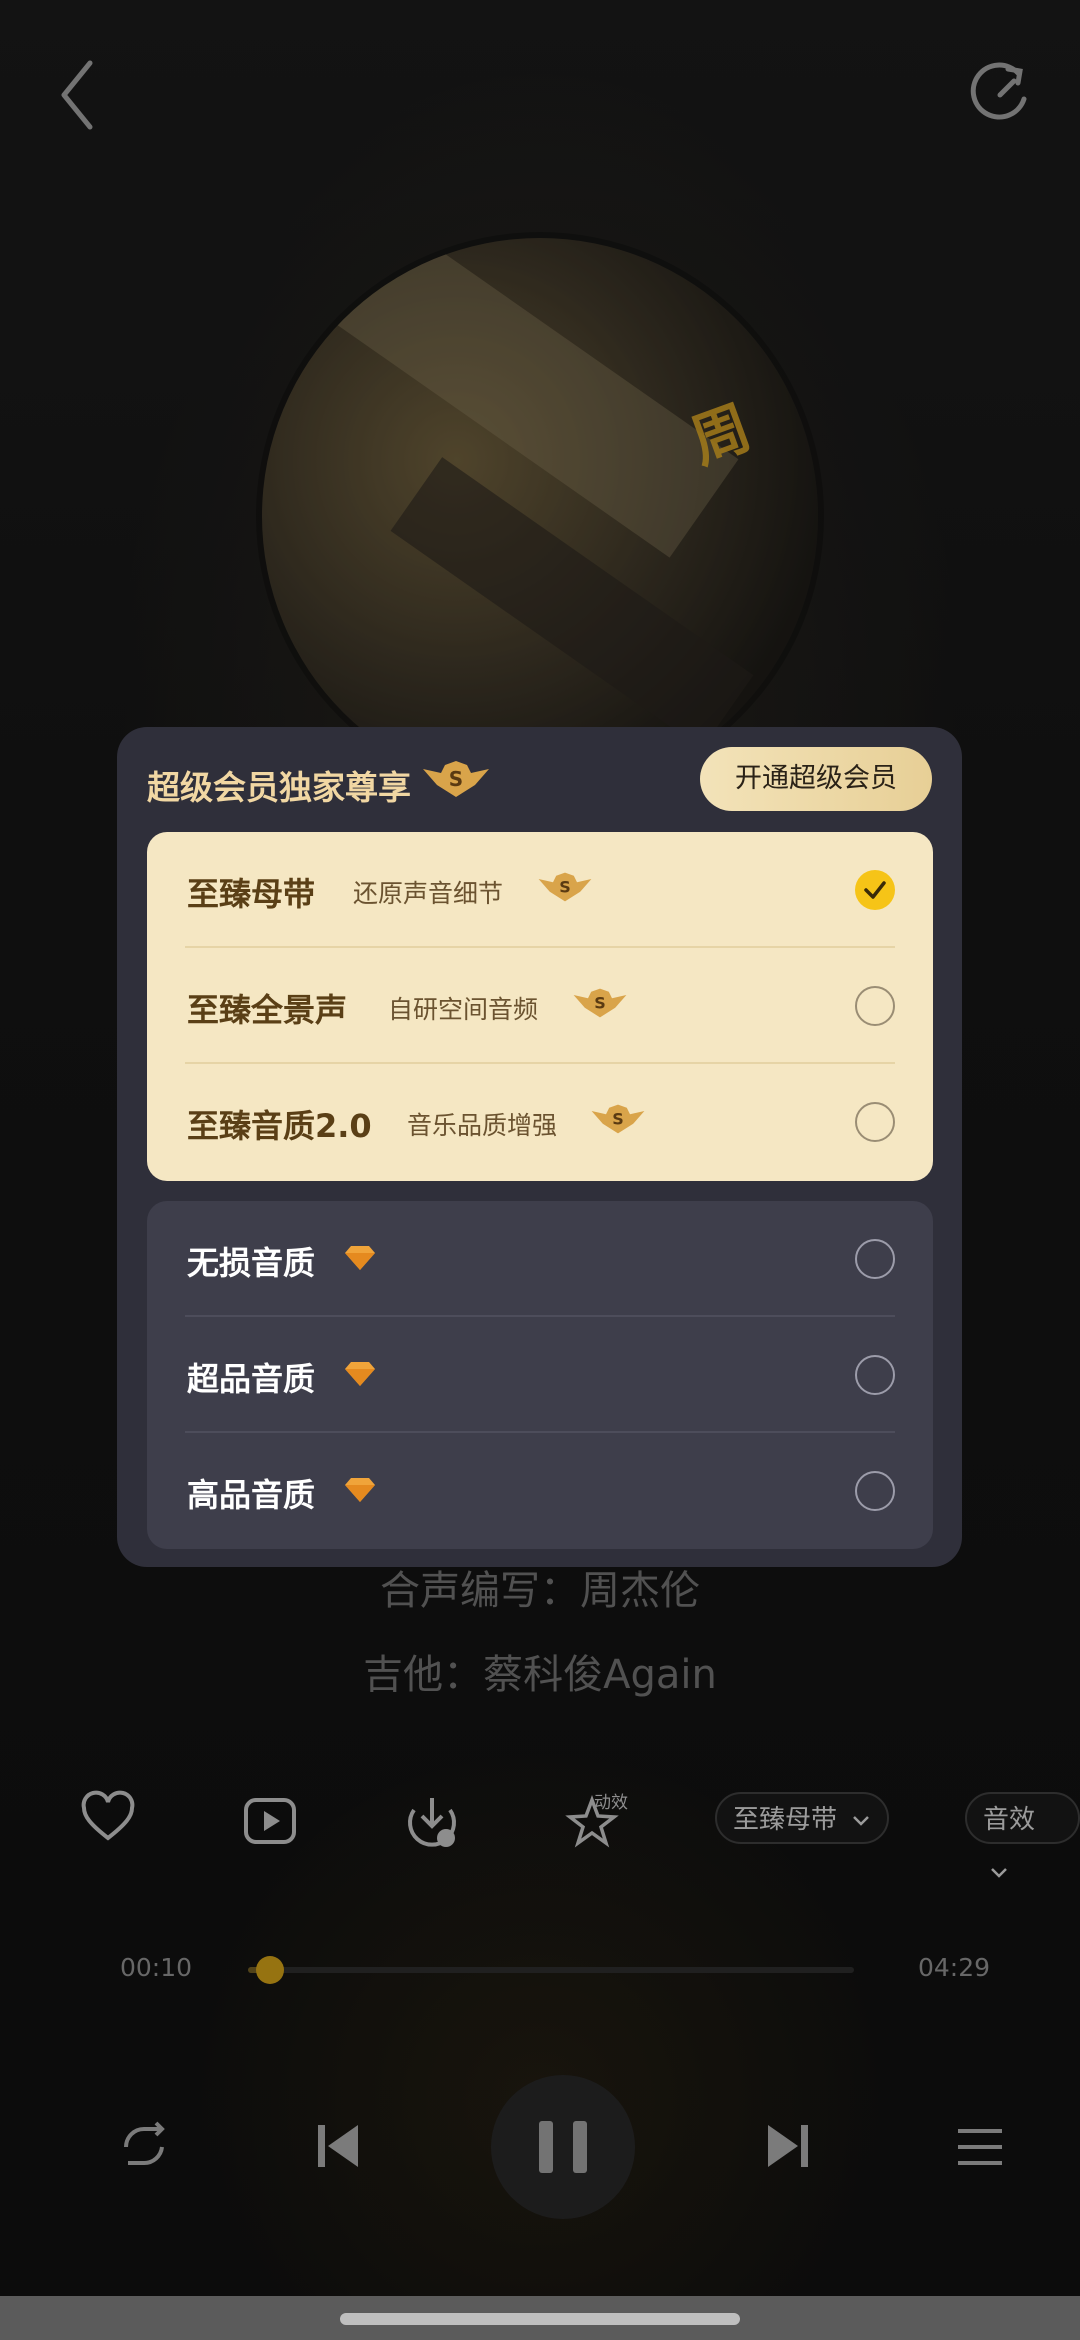 The image size is (1080, 2340). Describe the element at coordinates (279, 787) in the screenshot. I see `sheet-title: 超级会员独家尊享` at that location.